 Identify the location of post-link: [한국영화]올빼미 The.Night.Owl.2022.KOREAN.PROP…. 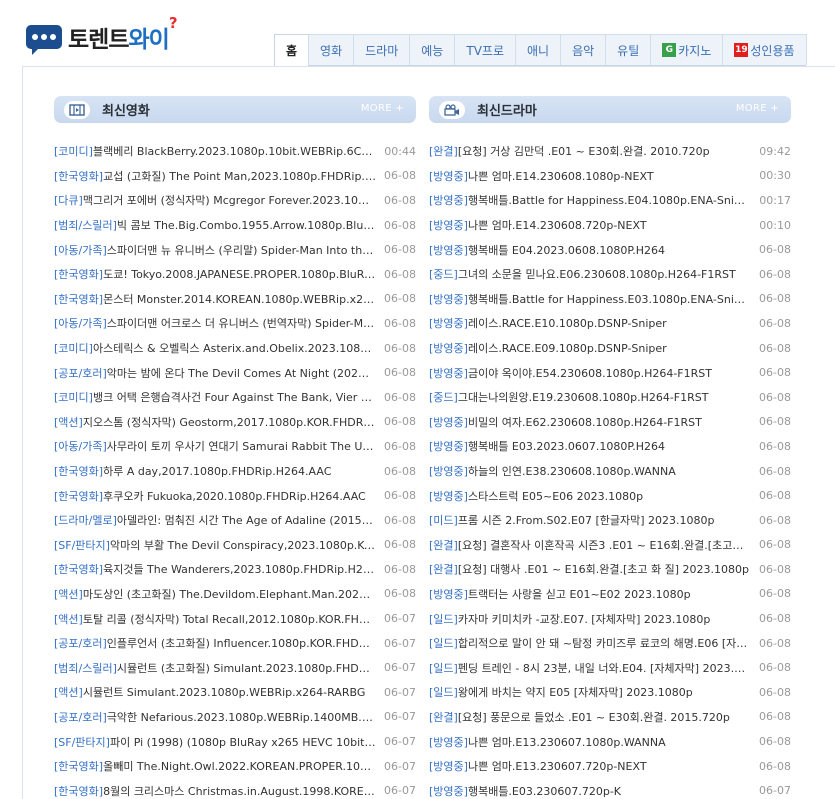
(215, 766).